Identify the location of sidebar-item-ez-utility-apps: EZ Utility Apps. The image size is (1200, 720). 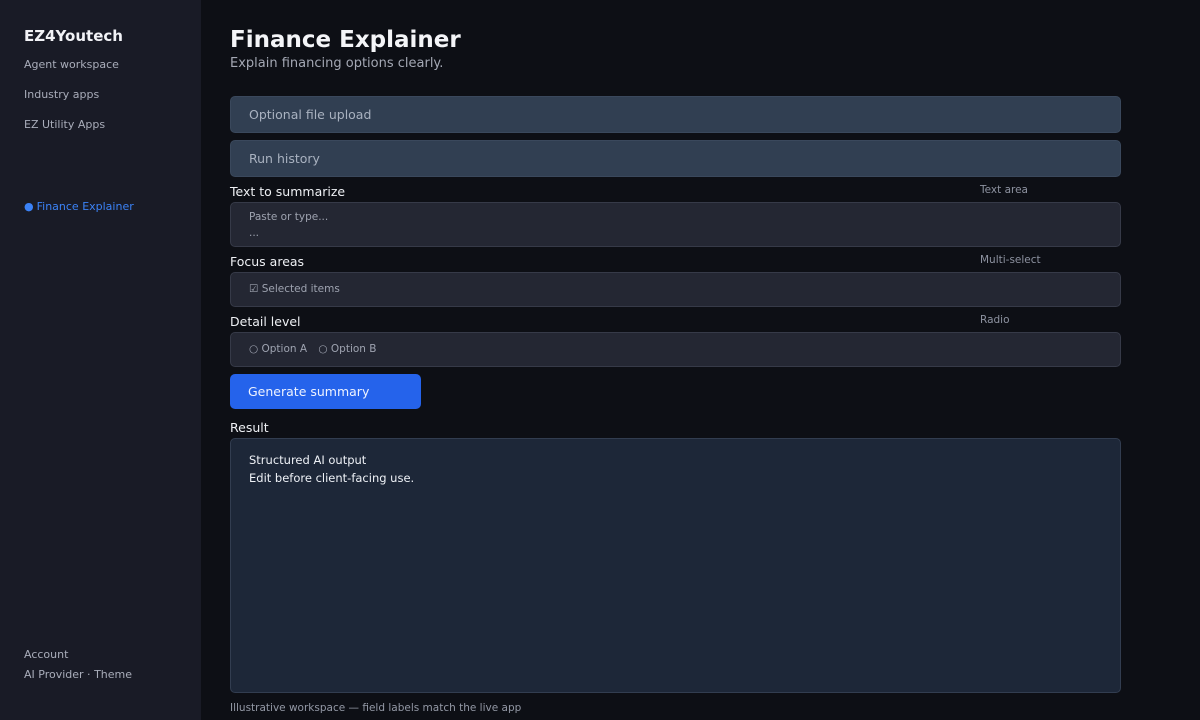
(64, 124).